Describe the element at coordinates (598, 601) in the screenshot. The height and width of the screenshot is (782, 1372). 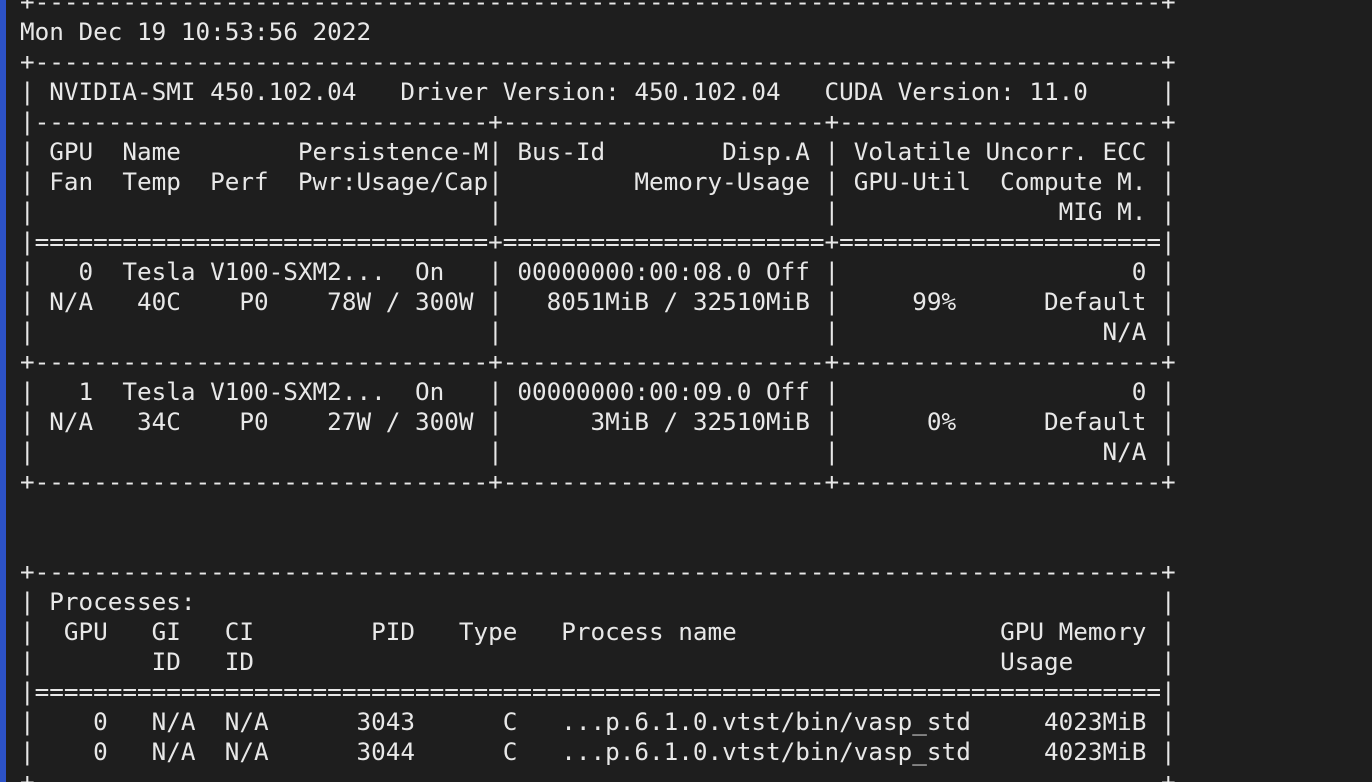
I see `processes-title: | Processes: |` at that location.